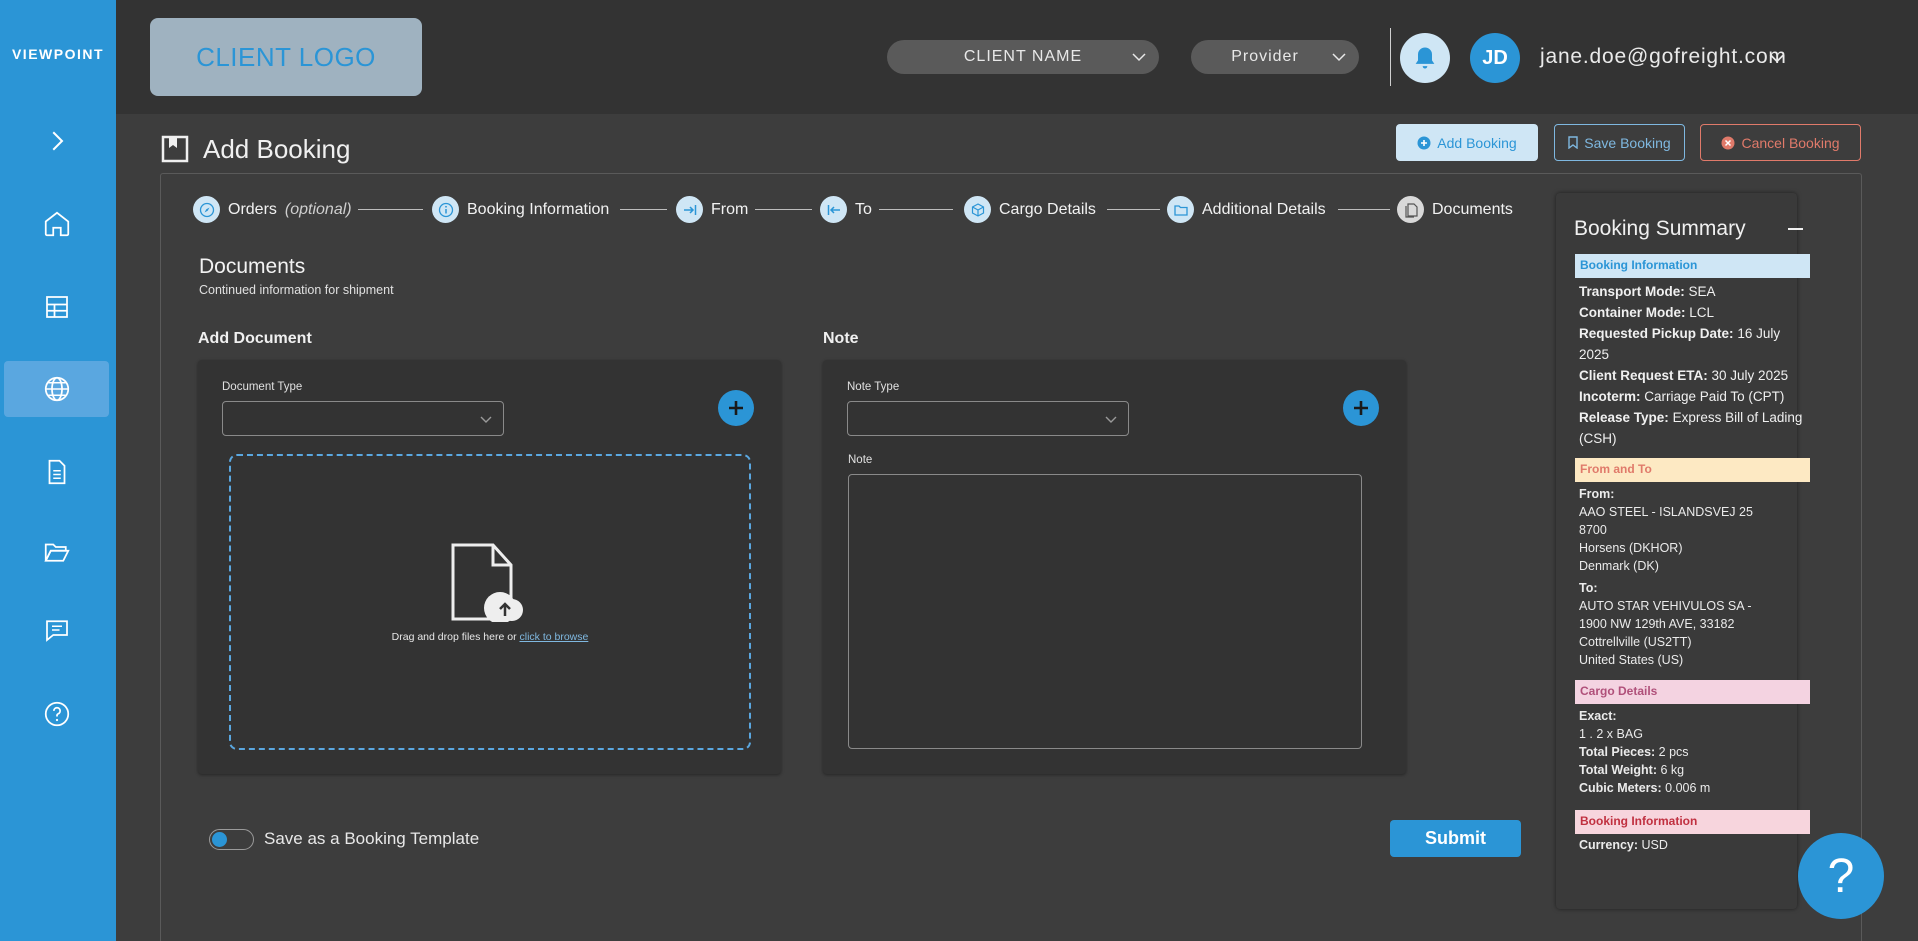  What do you see at coordinates (977, 209) in the screenshot?
I see `boxes-icon` at bounding box center [977, 209].